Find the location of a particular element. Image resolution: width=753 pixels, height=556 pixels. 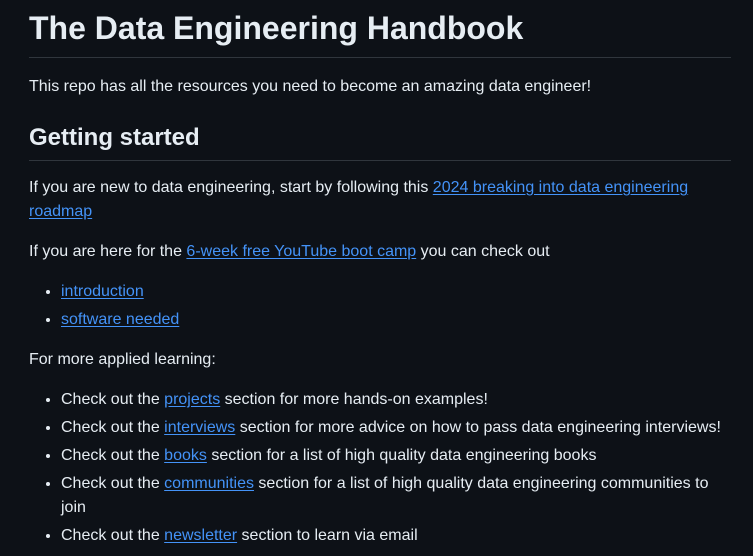

bootcamp-text-suffix: you can check out is located at coordinates (483, 251).